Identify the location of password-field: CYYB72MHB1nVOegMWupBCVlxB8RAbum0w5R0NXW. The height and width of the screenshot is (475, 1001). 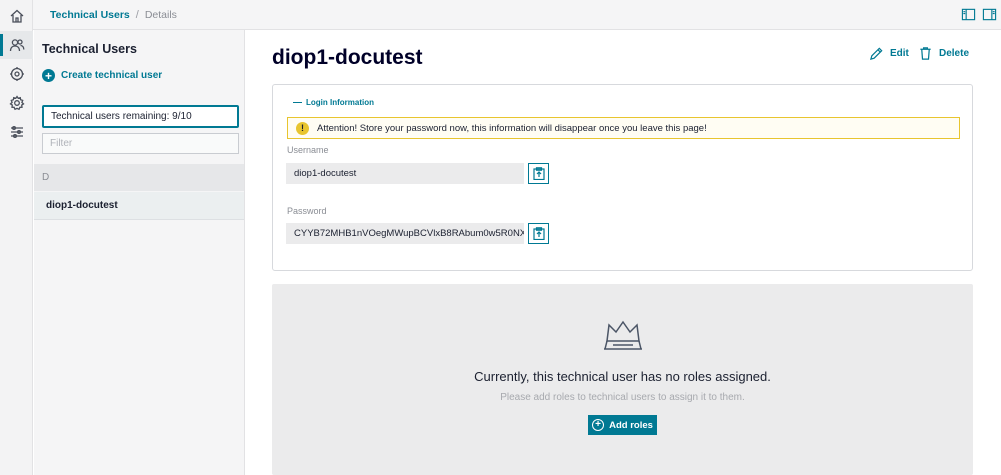
(405, 233).